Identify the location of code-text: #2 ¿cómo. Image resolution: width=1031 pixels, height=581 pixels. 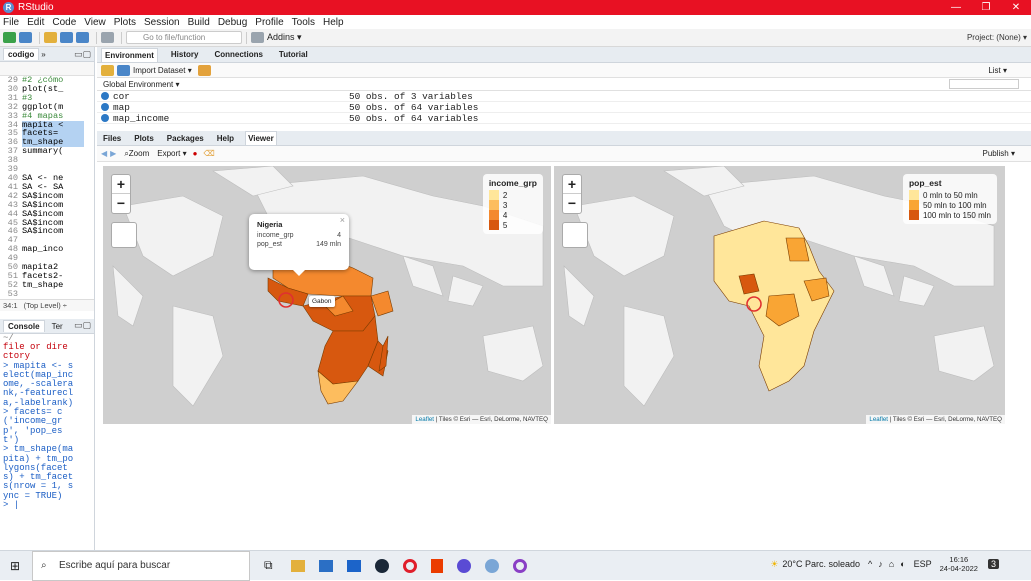
(43, 80).